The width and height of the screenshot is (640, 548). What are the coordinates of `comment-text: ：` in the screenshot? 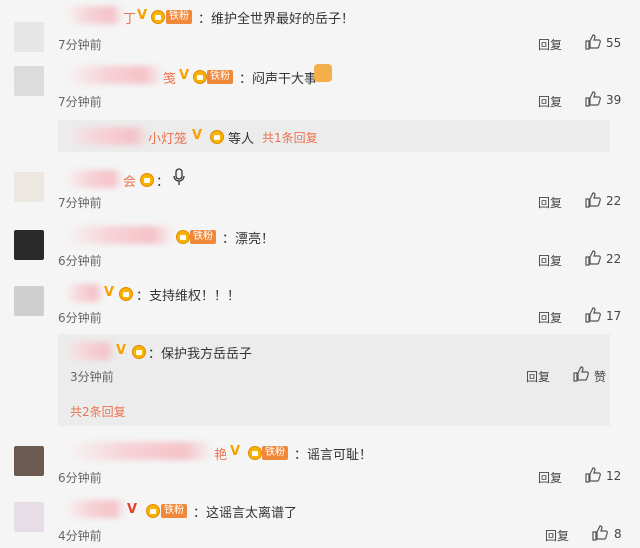 It's located at (163, 182).